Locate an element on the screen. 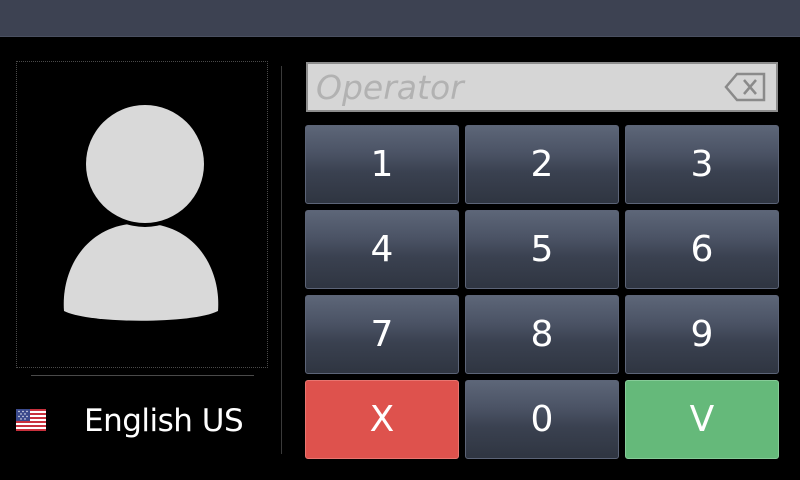  user-avatar-icon is located at coordinates (141, 212).